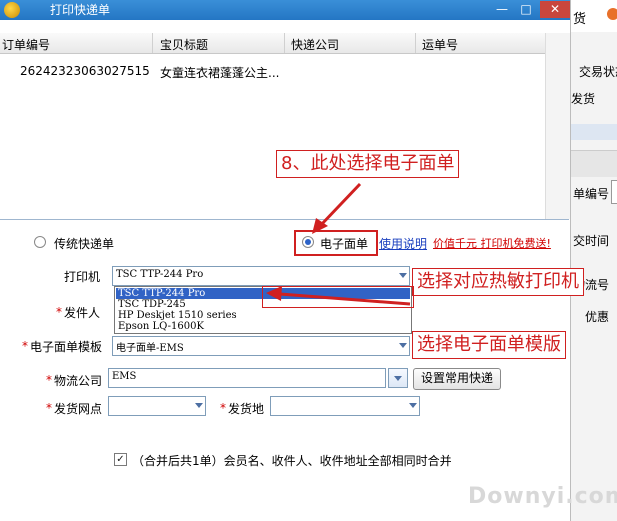 This screenshot has width=617, height=521. I want to click on arrow-to-printer, so click(345, 299).